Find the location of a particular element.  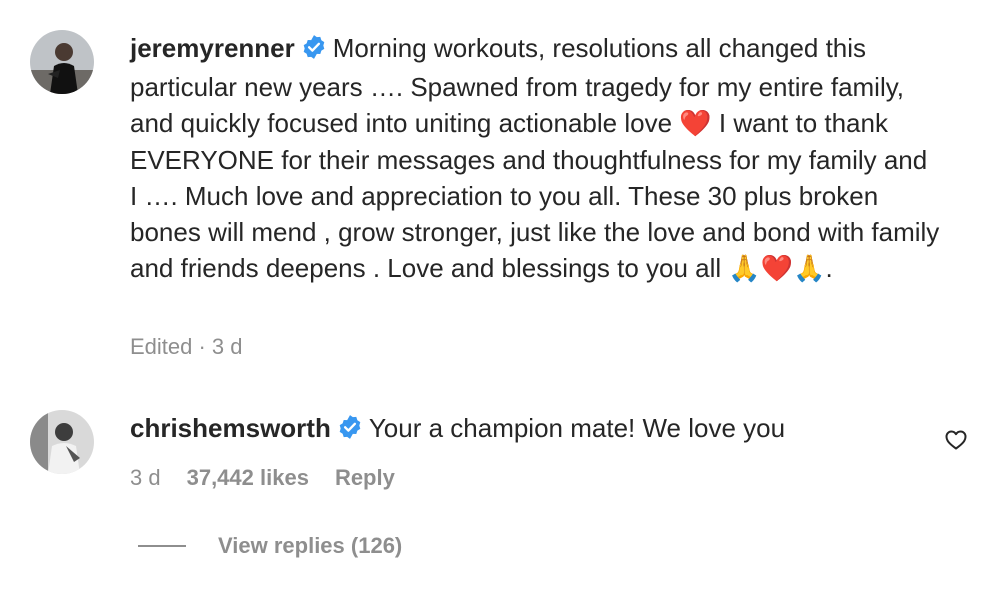

avatar-jeremyrenner is located at coordinates (62, 62).